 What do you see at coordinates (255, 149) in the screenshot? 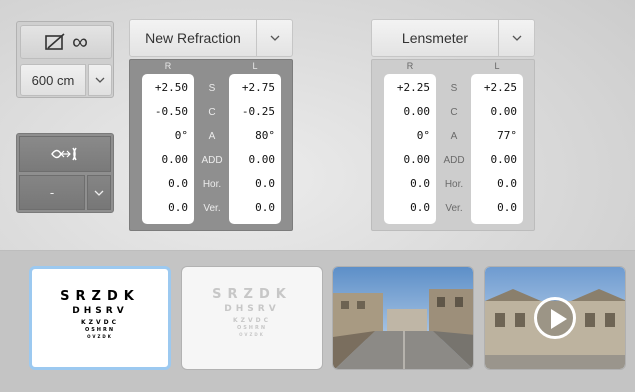
I see `left-eye-column: +2.75 -0.25 80° 0.00 0.0 0.0` at bounding box center [255, 149].